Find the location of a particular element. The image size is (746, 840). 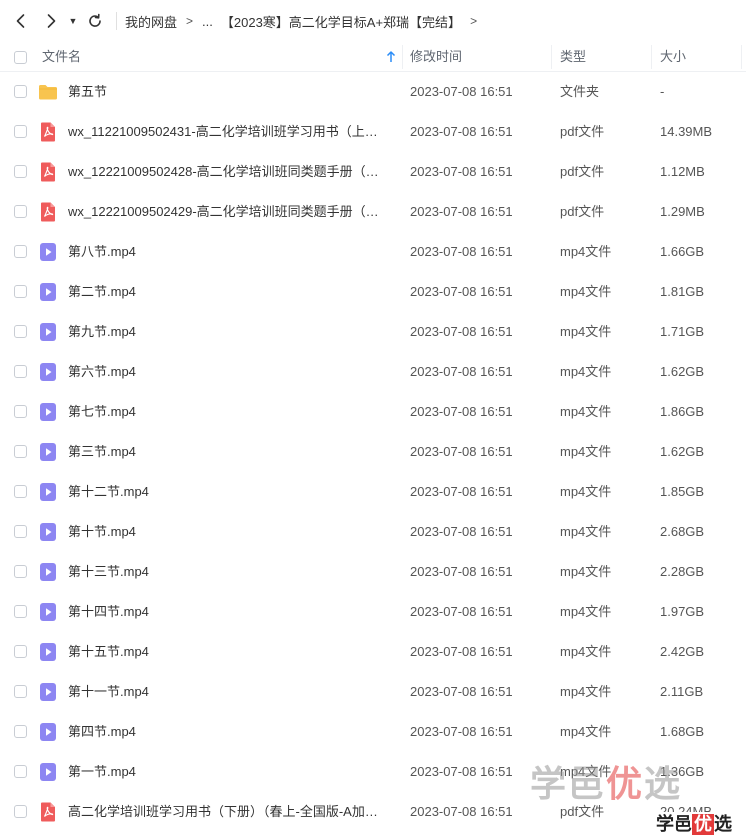

file-name: 第十二节.mp4 is located at coordinates (228, 492).